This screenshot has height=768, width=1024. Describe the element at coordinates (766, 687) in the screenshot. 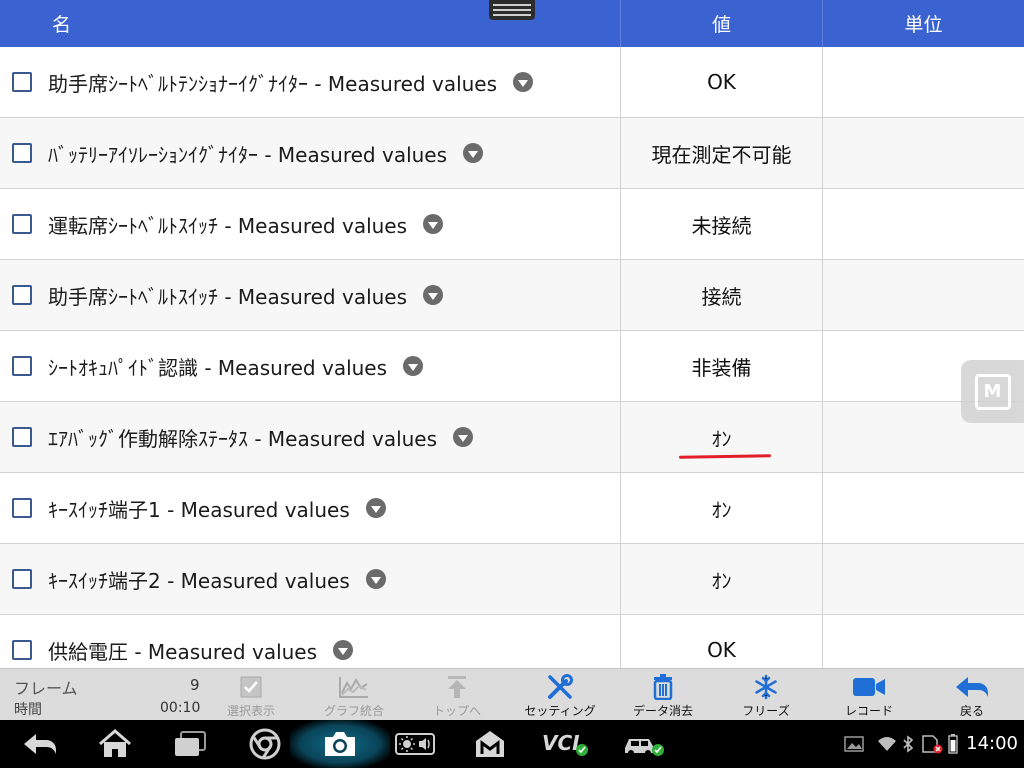

I see `snowflake-icon` at that location.